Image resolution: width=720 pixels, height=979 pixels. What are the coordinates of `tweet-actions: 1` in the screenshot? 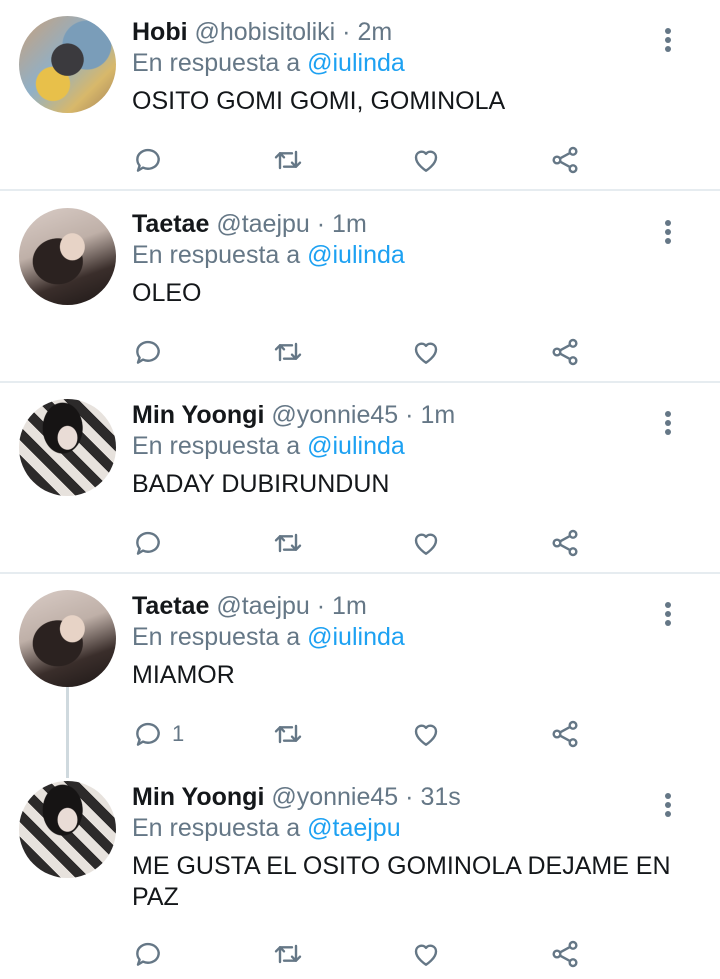 It's located at (372, 734).